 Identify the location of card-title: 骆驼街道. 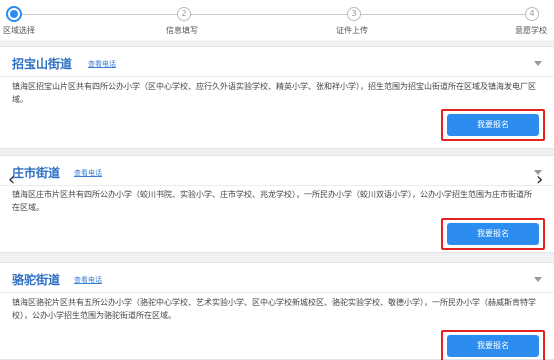
(36, 280).